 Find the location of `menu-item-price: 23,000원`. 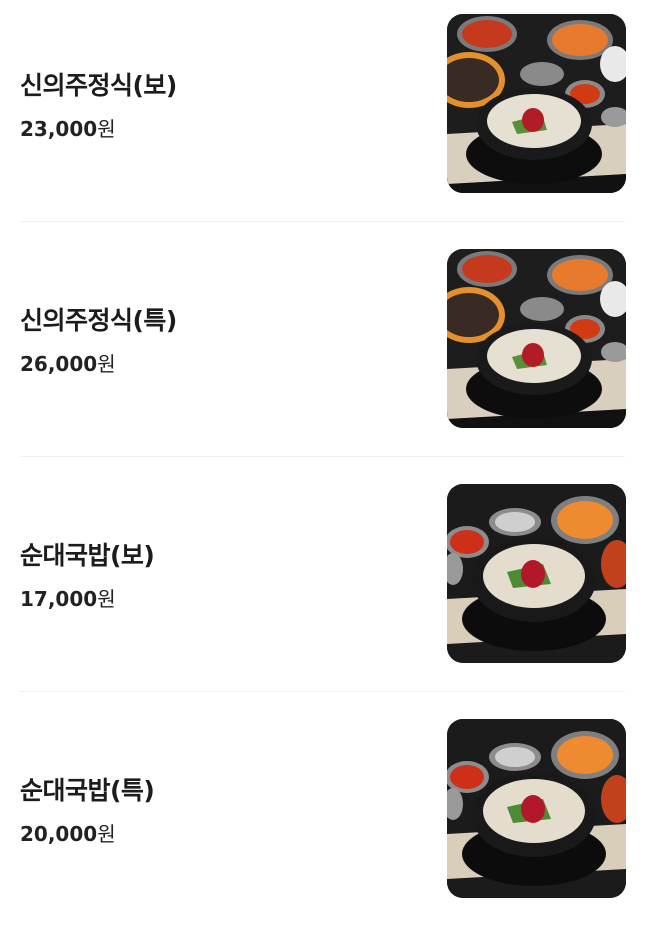

menu-item-price: 23,000원 is located at coordinates (68, 127).